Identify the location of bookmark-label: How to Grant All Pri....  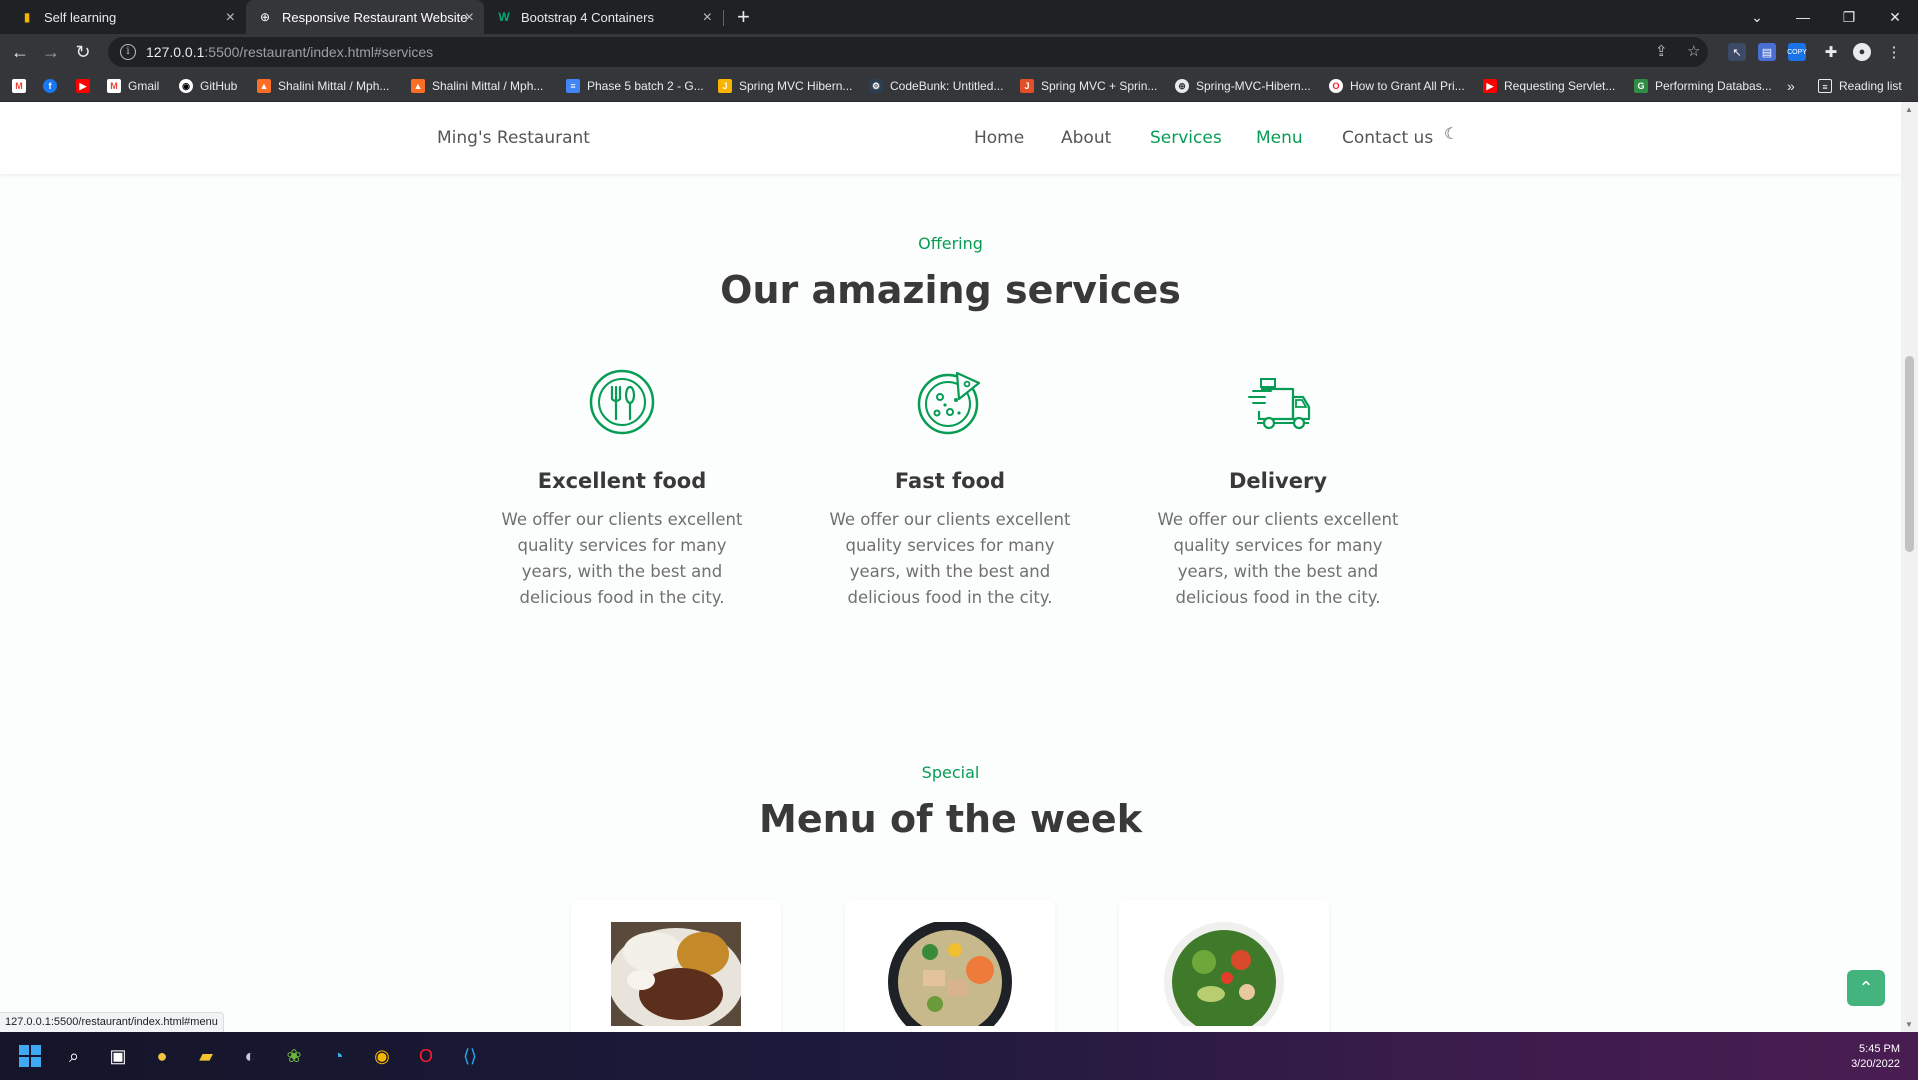
(1407, 86).